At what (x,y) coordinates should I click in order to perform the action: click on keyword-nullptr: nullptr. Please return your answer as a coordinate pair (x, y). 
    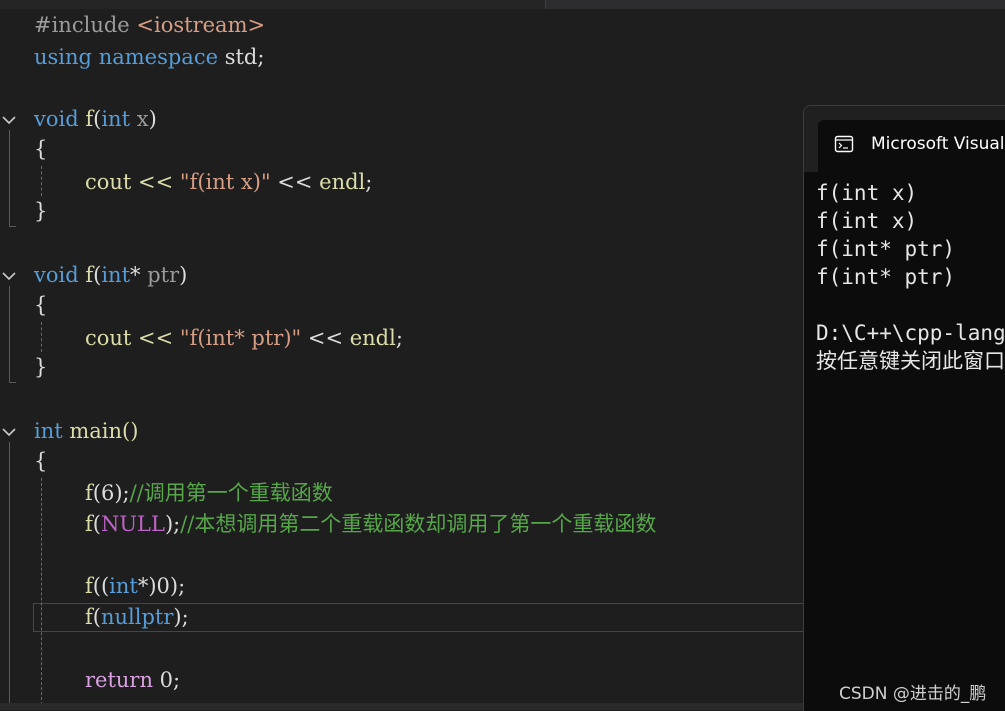
    Looking at the image, I should click on (137, 617).